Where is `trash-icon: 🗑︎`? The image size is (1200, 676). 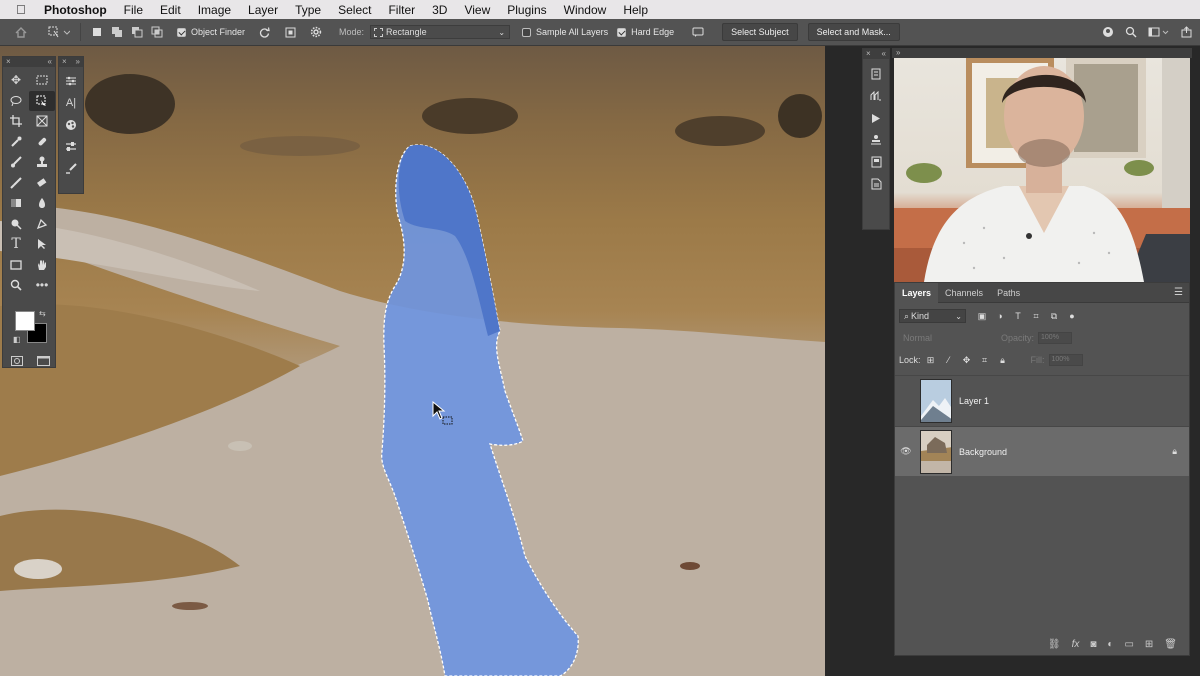
trash-icon: 🗑︎ is located at coordinates (1170, 644).